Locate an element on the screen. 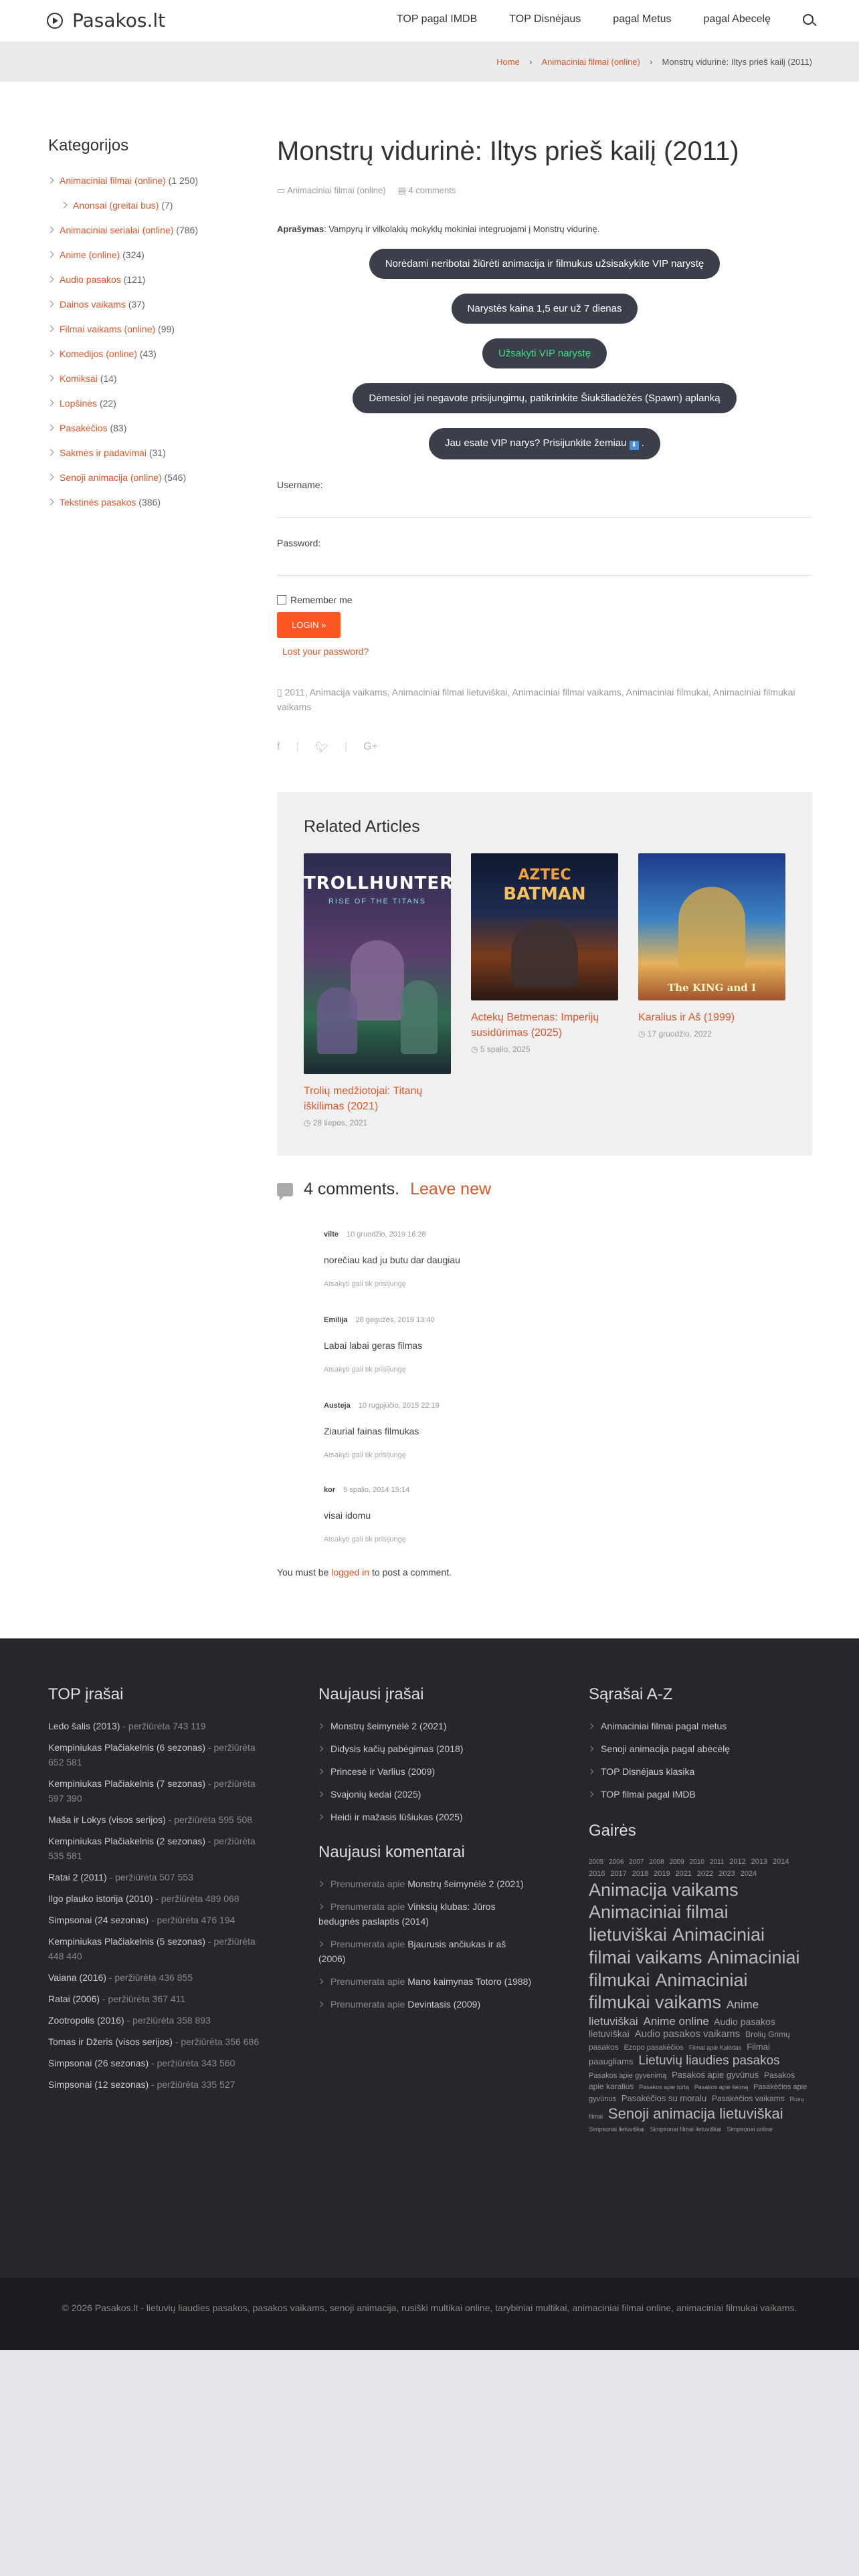  az-item-label: Animaciniai filmai pagal metus is located at coordinates (664, 1726).